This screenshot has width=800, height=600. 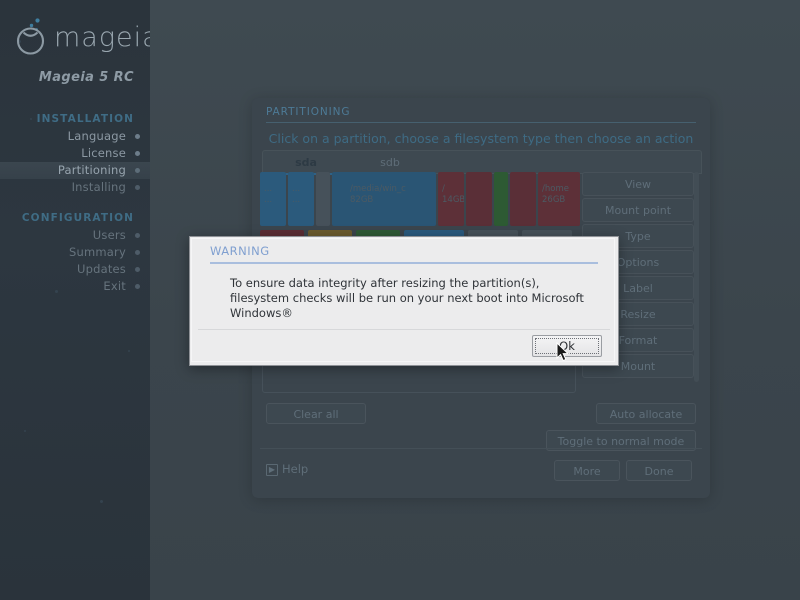 I want to click on sidebar-item-installing: Installing, so click(x=75, y=187).